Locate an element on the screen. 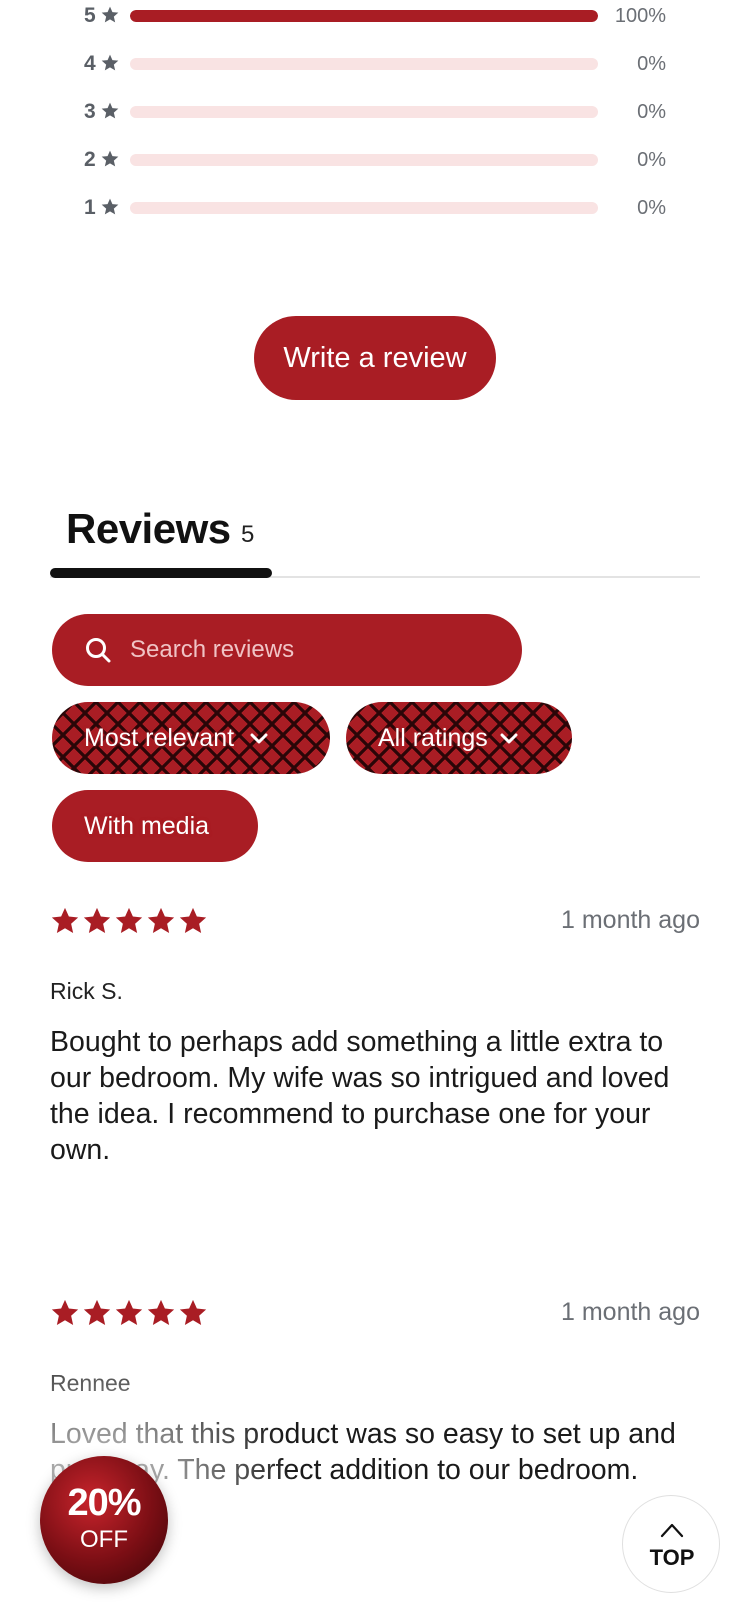  tab-reviews: Reviews is located at coordinates (148, 529).